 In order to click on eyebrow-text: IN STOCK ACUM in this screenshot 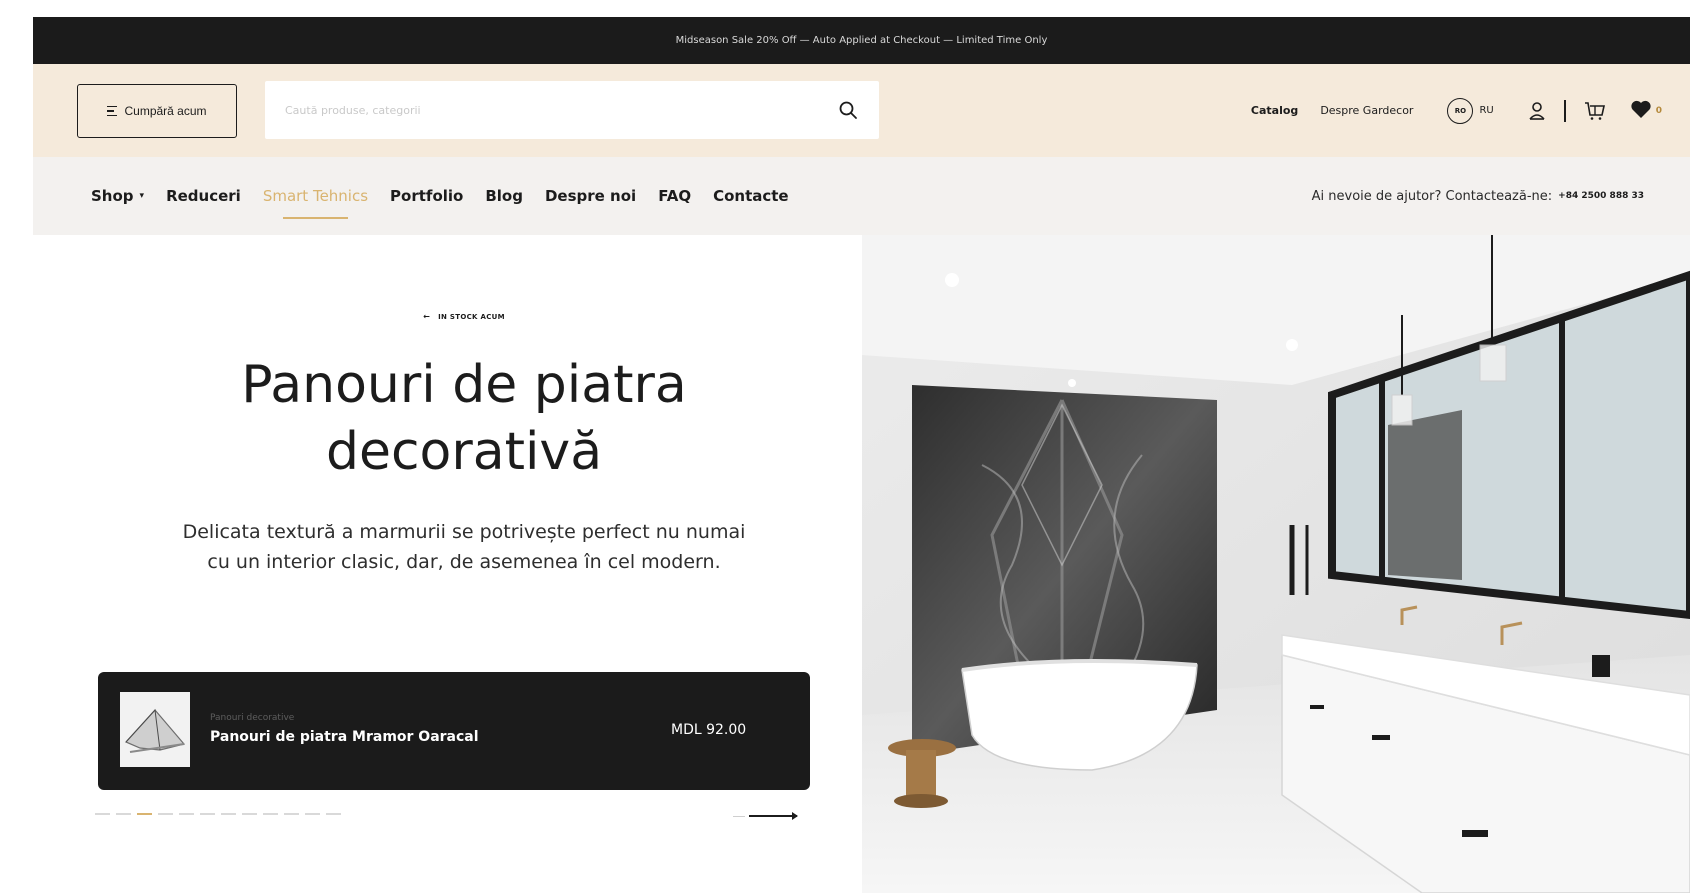, I will do `click(471, 317)`.